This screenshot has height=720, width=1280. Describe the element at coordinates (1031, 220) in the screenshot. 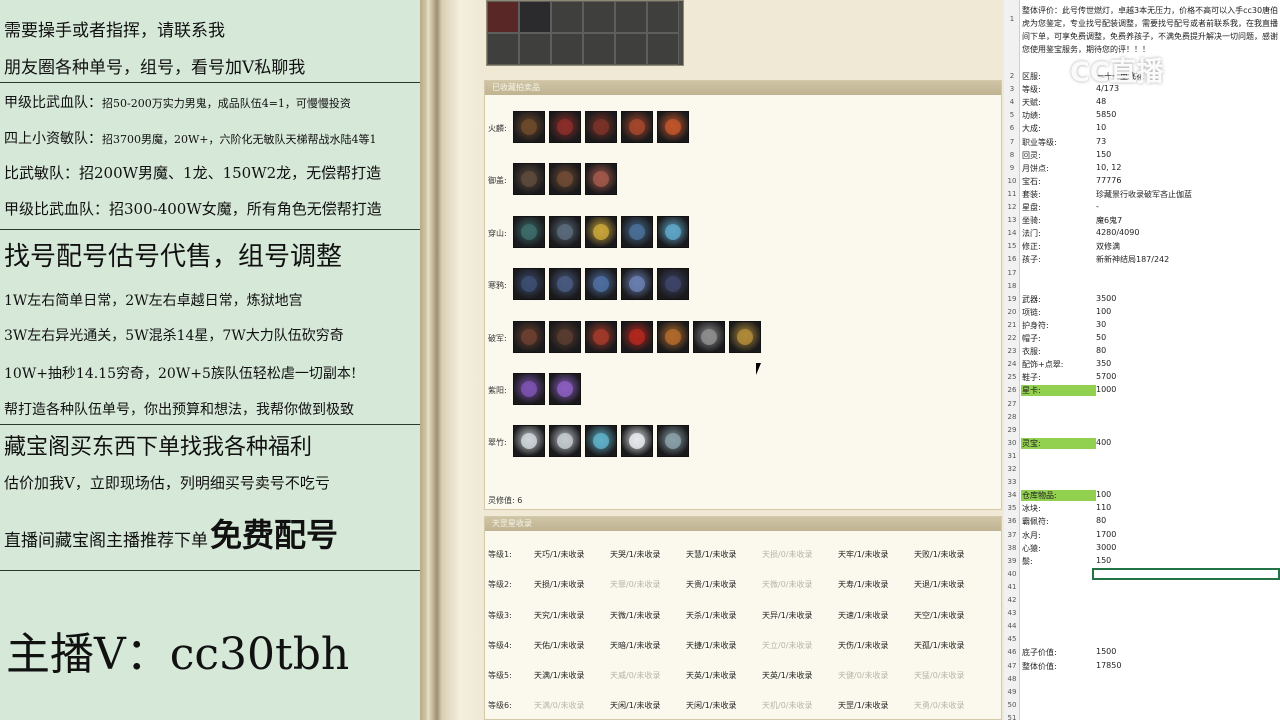

I see `sheet-key-cell: 坐骑:` at that location.